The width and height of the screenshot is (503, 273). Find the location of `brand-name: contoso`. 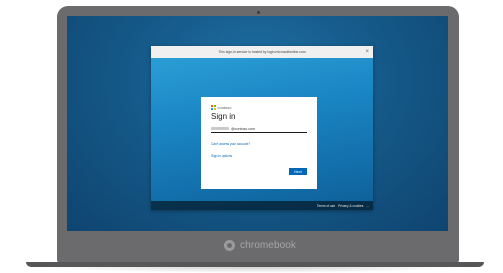

brand-name: contoso is located at coordinates (224, 107).